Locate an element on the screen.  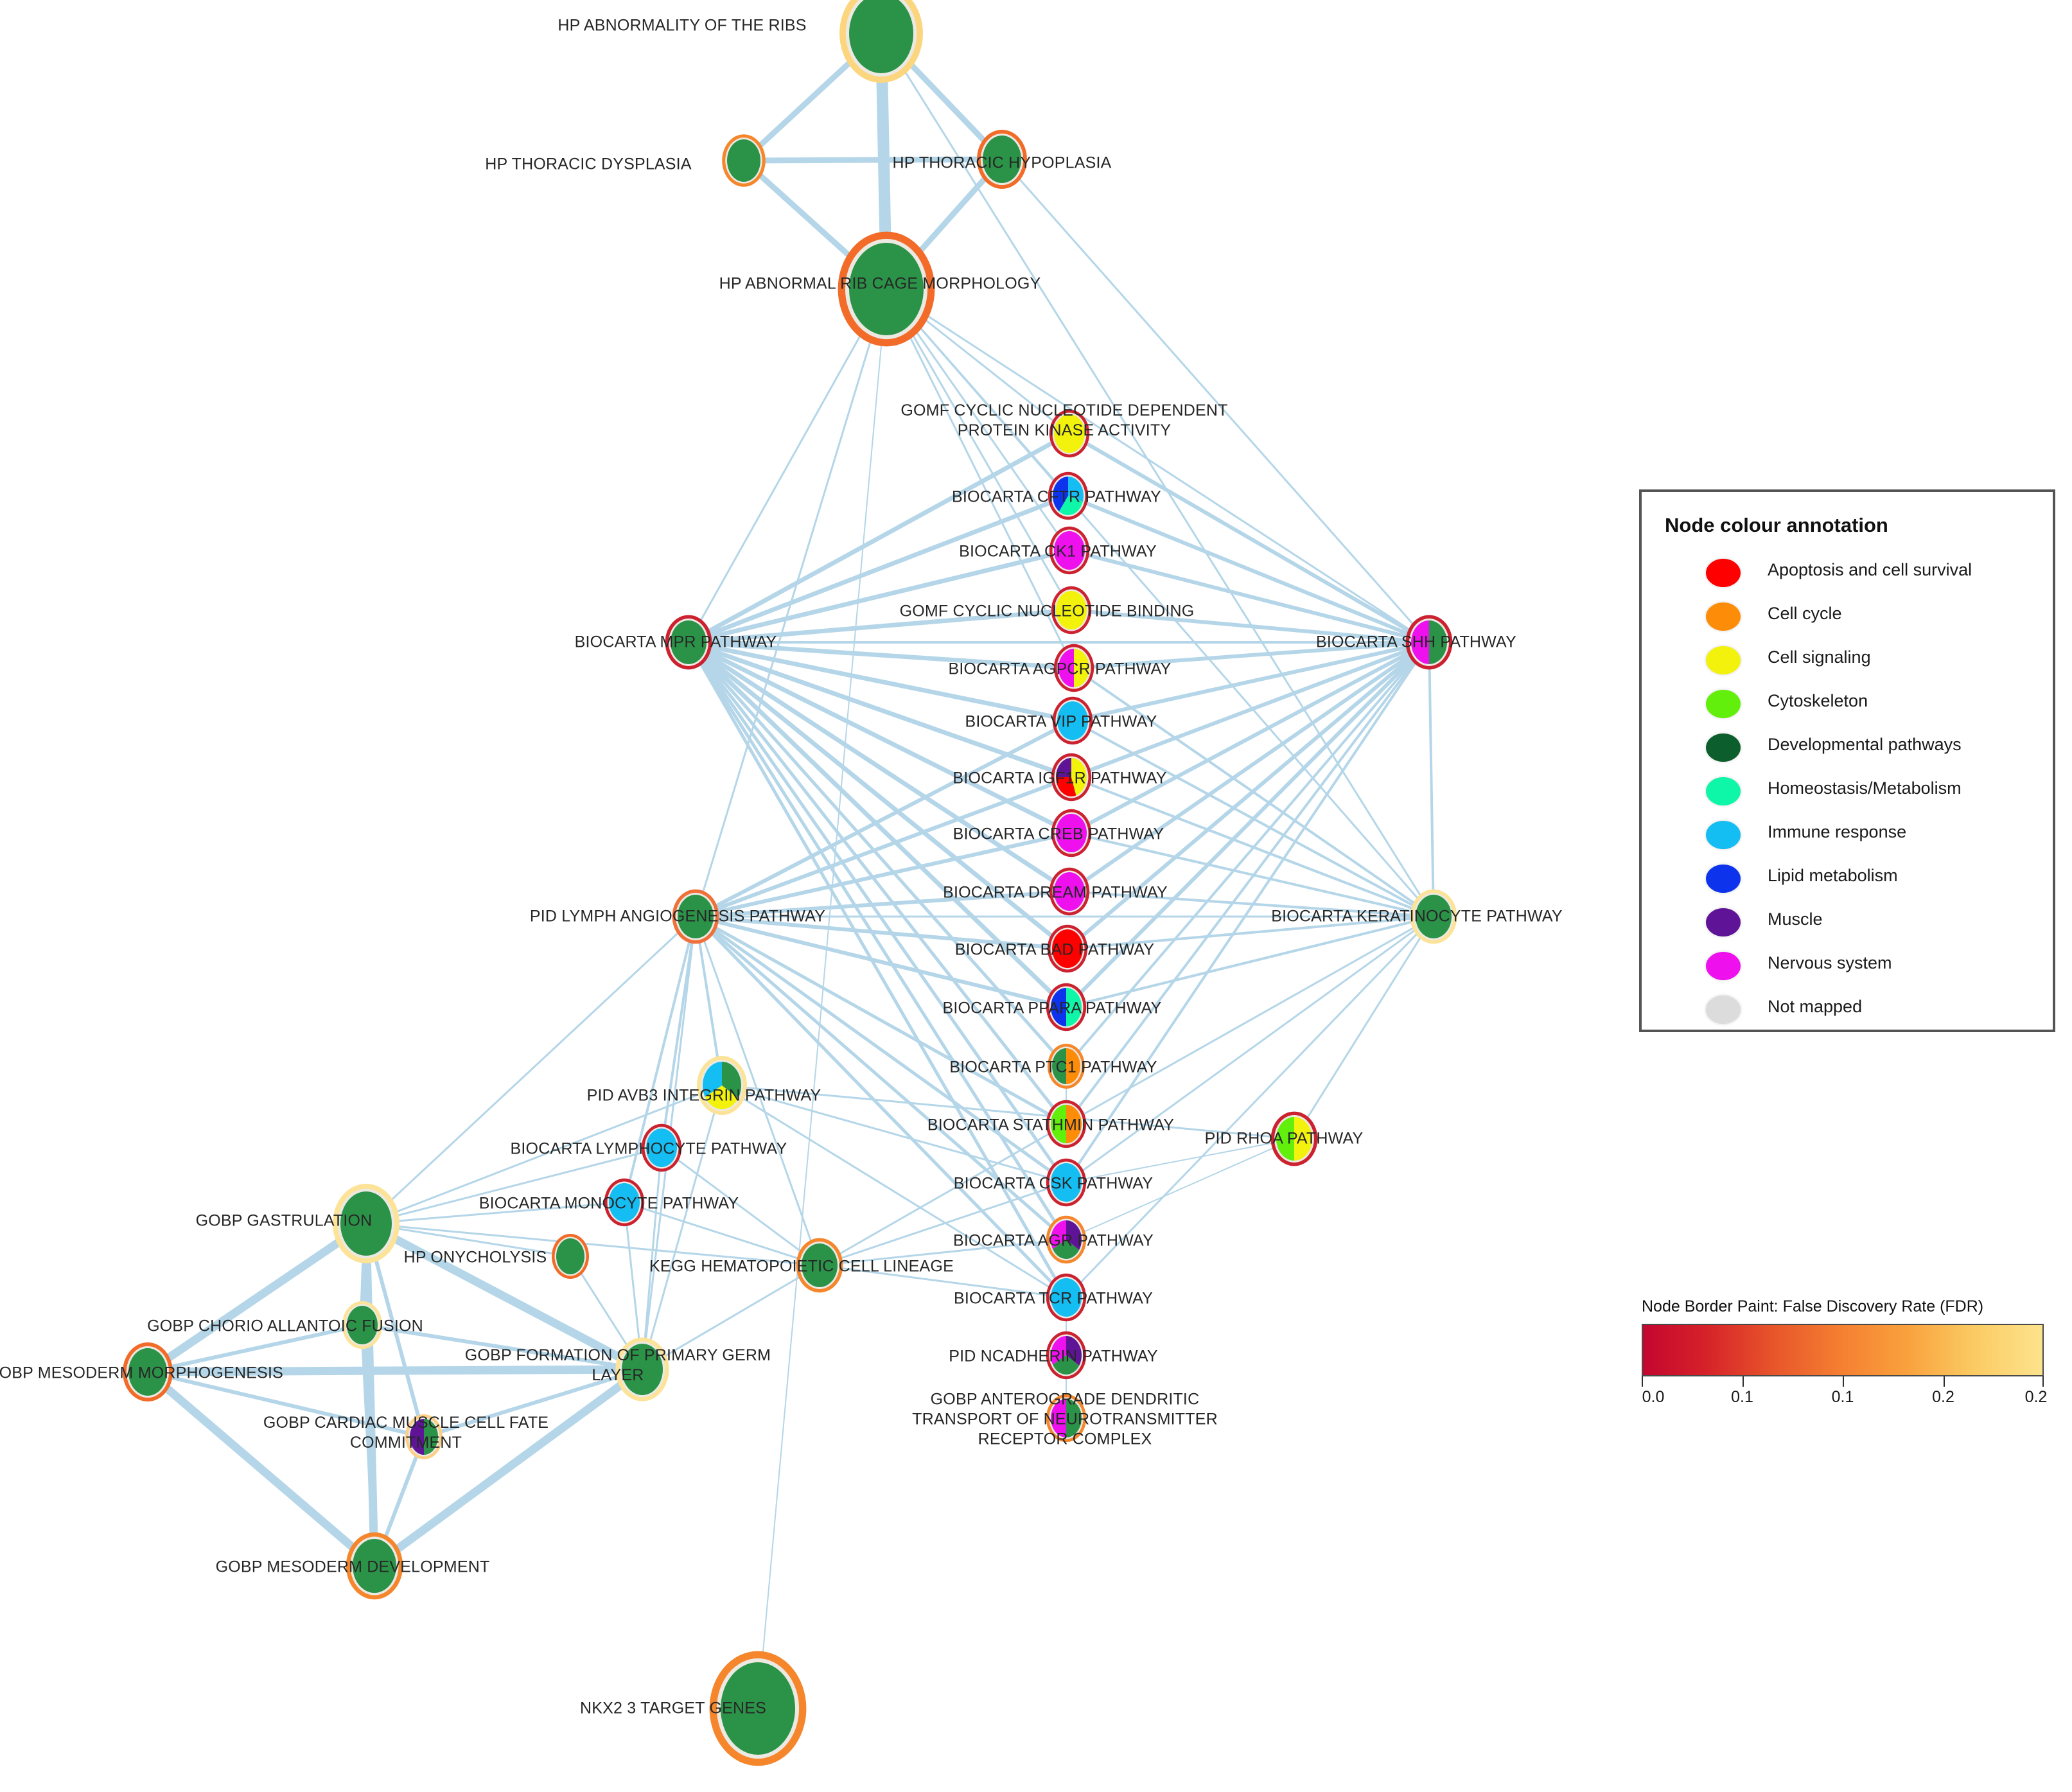
node-colour-legend-label: Cell cycle is located at coordinates (1805, 613).